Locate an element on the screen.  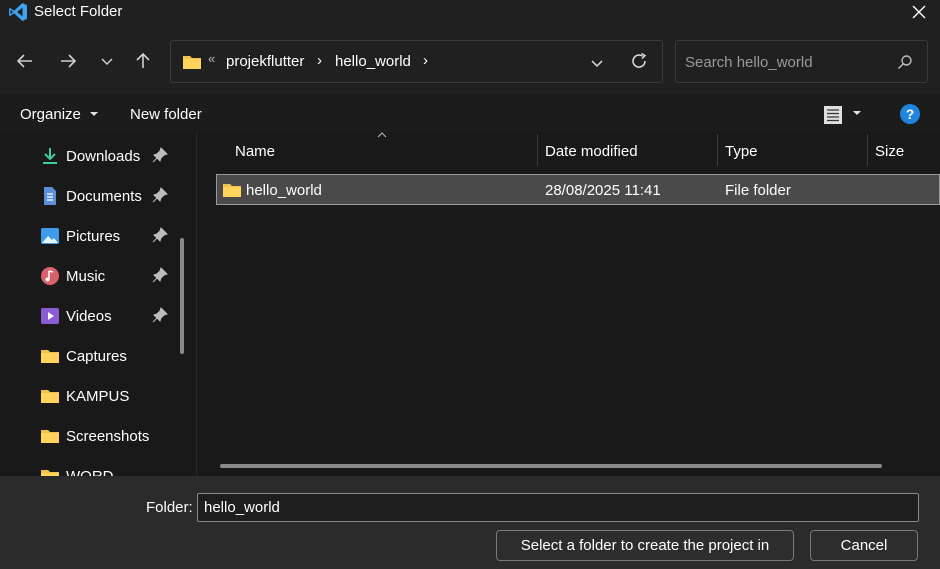
select-folder-button: Select a folder to create the project in is located at coordinates (645, 545).